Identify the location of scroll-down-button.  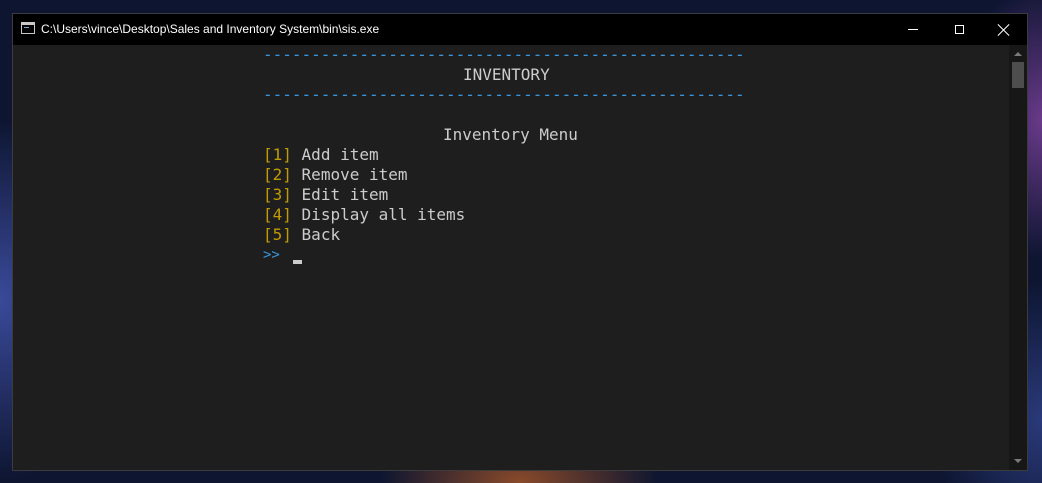
(1018, 461).